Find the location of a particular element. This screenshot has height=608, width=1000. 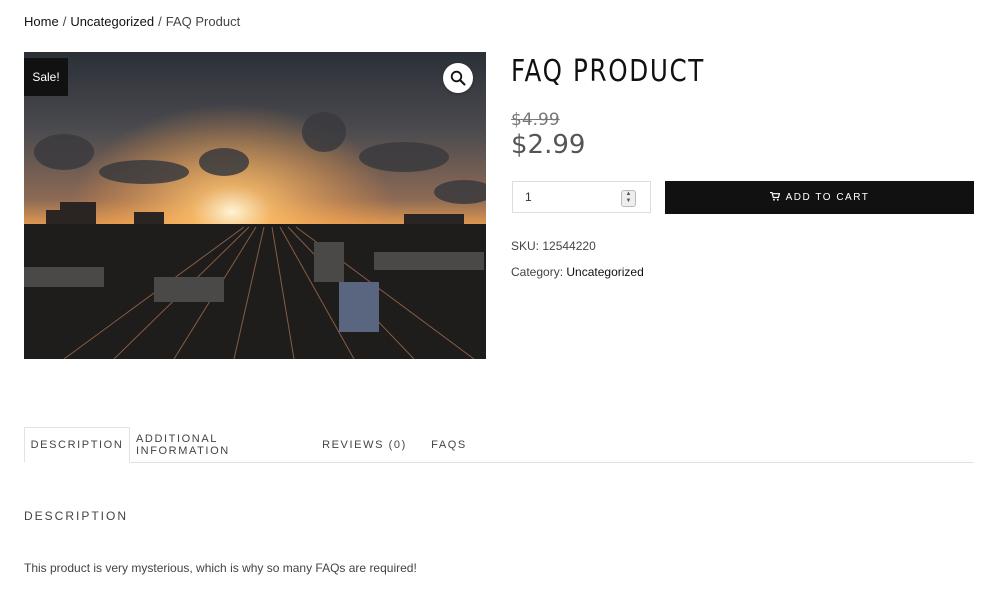

quantity-value: 1 is located at coordinates (528, 197).